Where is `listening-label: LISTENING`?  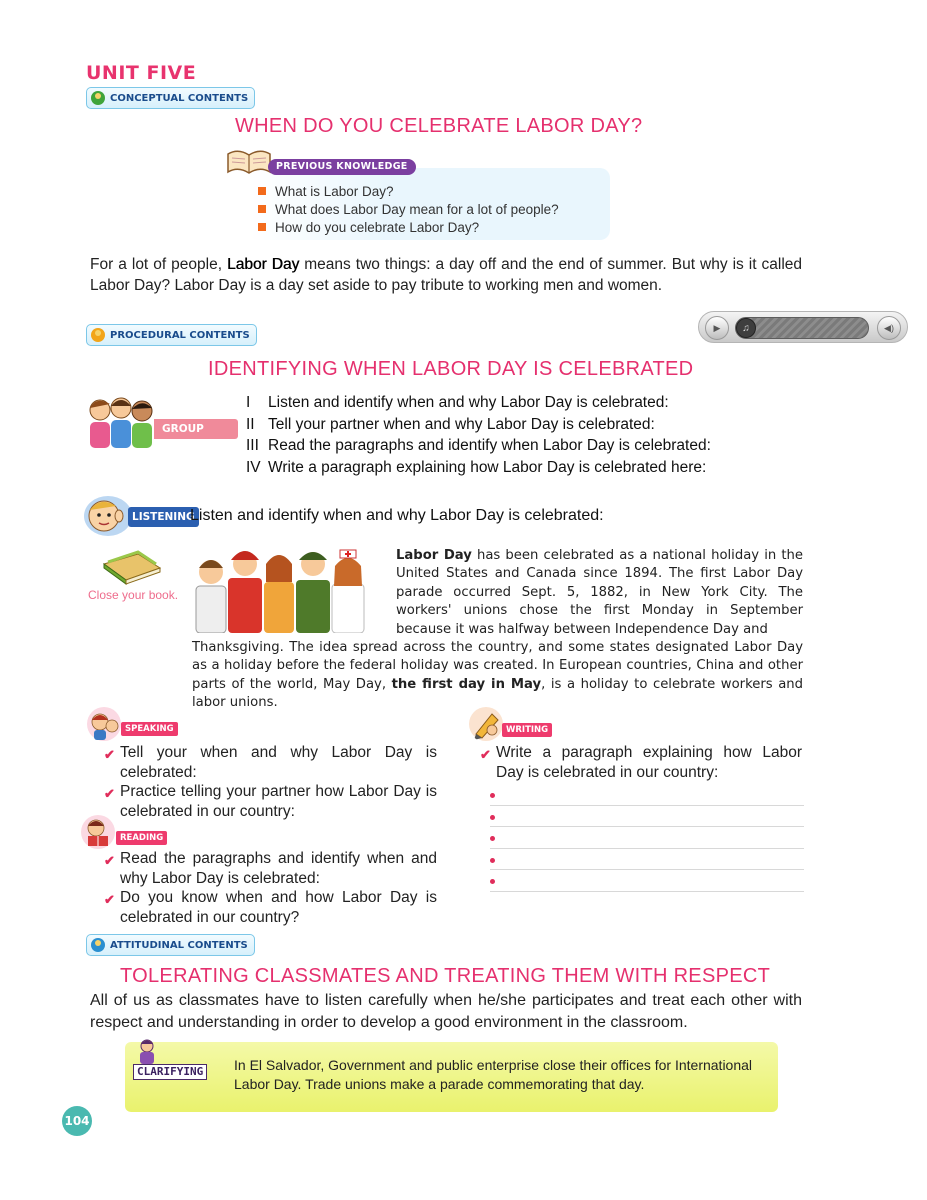 listening-label: LISTENING is located at coordinates (163, 517).